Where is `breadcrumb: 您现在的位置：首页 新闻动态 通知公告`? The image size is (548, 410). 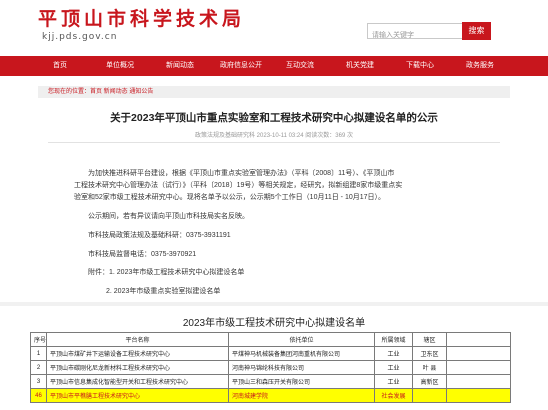 breadcrumb: 您现在的位置：首页 新闻动态 通知公告 is located at coordinates (100, 92).